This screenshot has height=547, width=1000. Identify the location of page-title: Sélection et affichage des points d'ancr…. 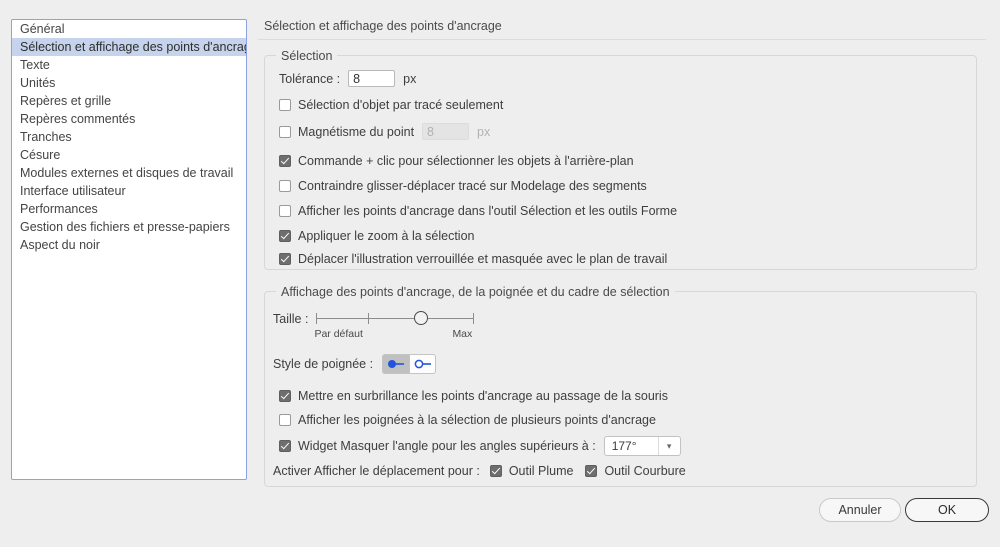
(383, 26).